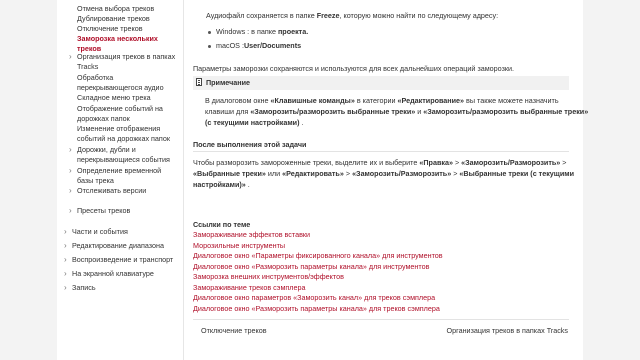 The width and height of the screenshot is (640, 360). Describe the element at coordinates (318, 288) in the screenshot. I see `related-link: Замораживание треков сэмплера` at that location.